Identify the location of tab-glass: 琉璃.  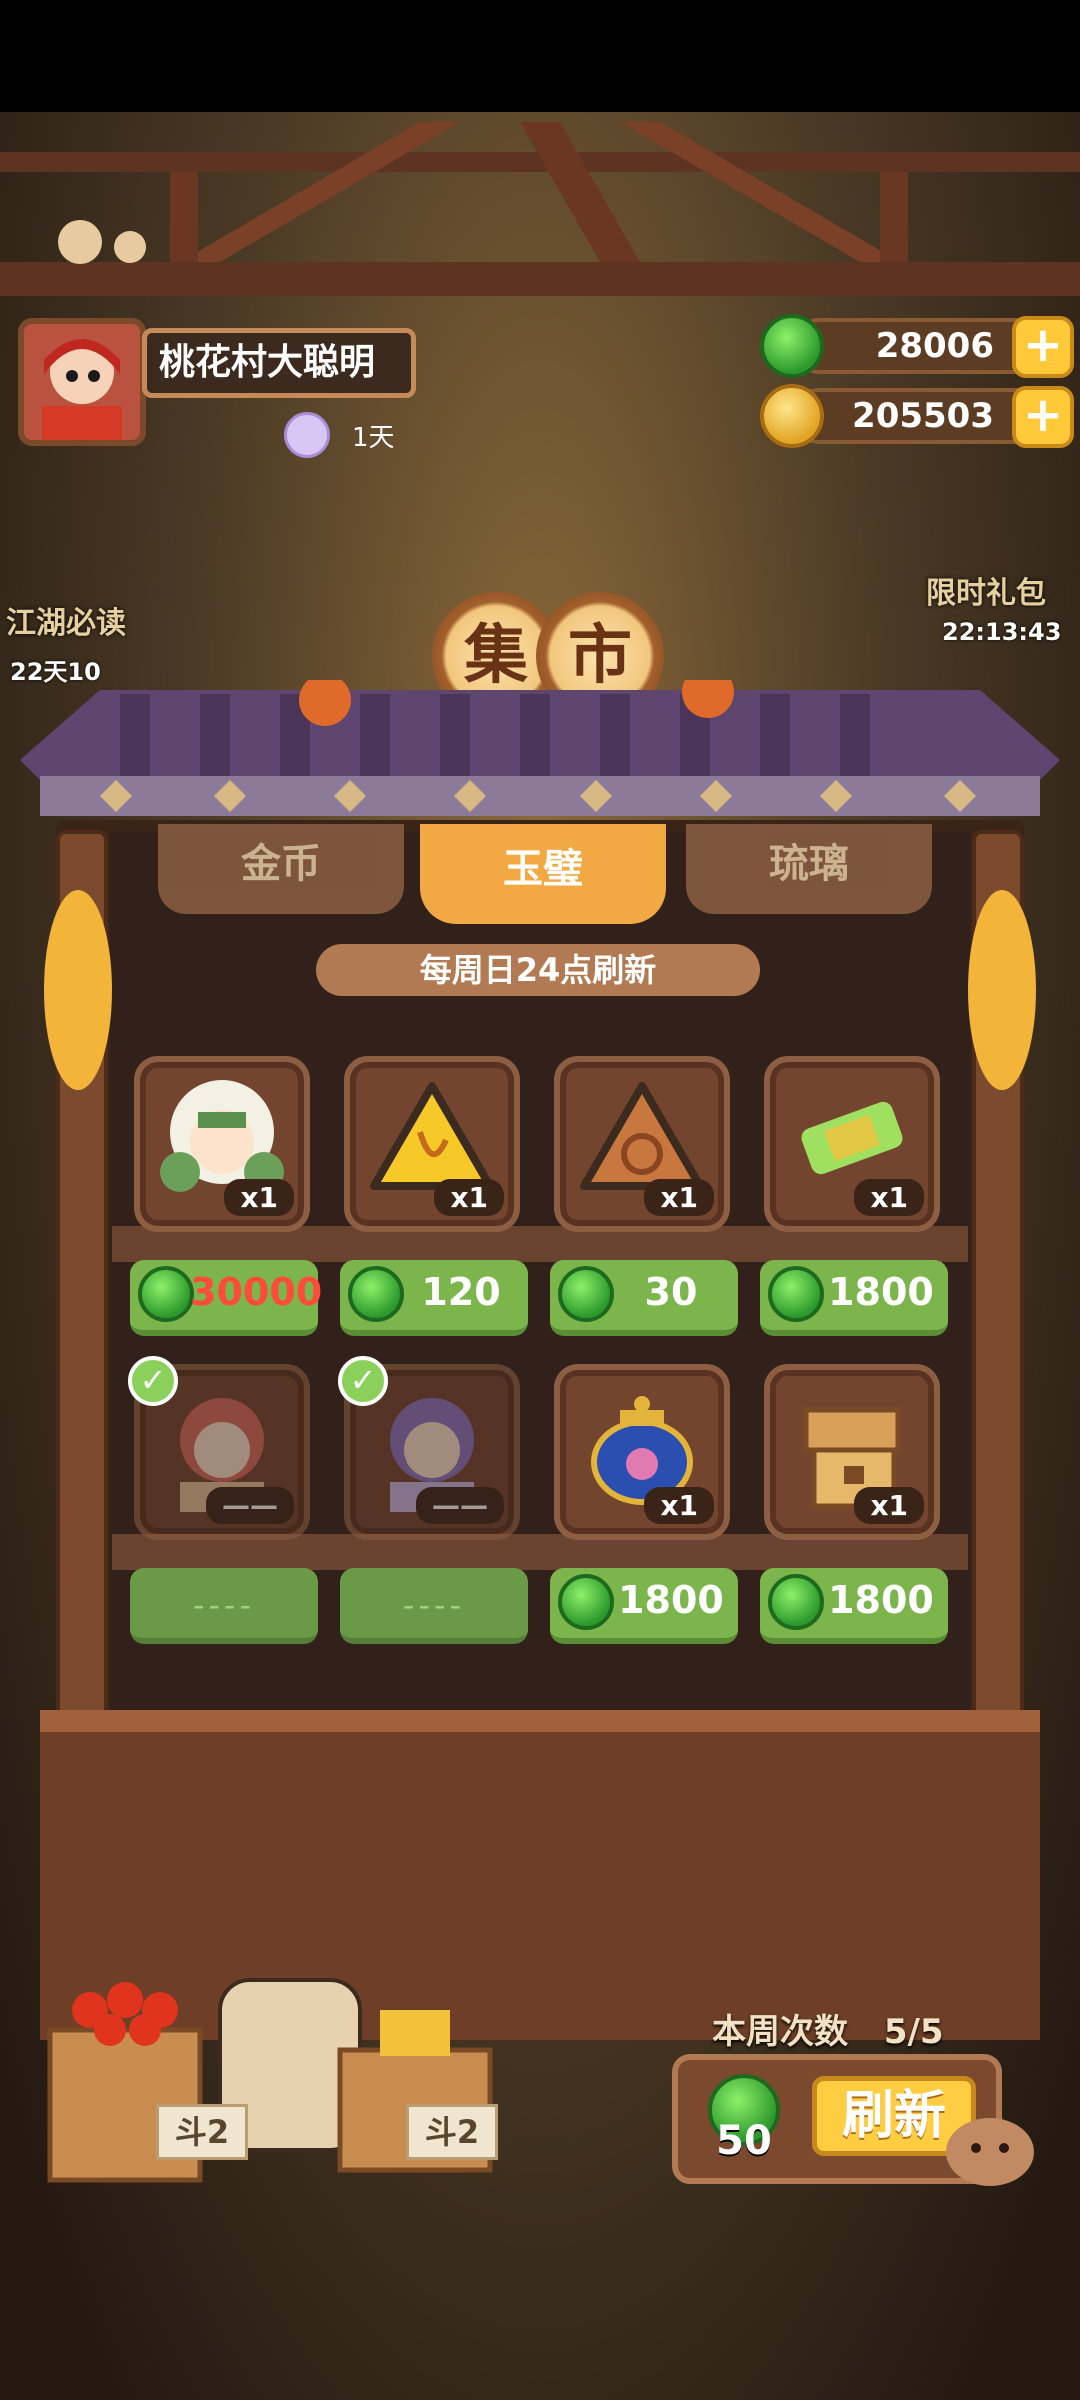
(809, 869).